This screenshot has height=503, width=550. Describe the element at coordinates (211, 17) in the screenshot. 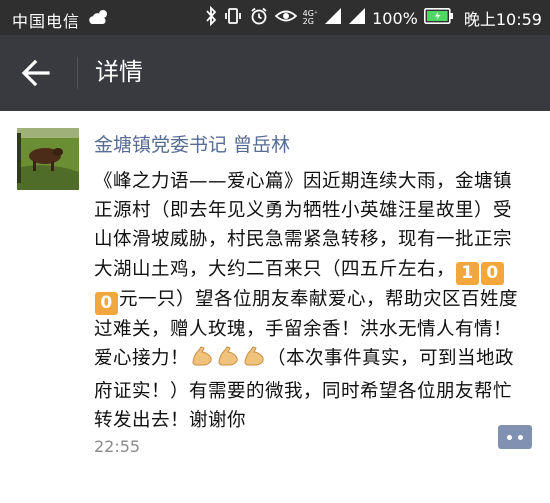

I see `bluetooth-icon` at that location.